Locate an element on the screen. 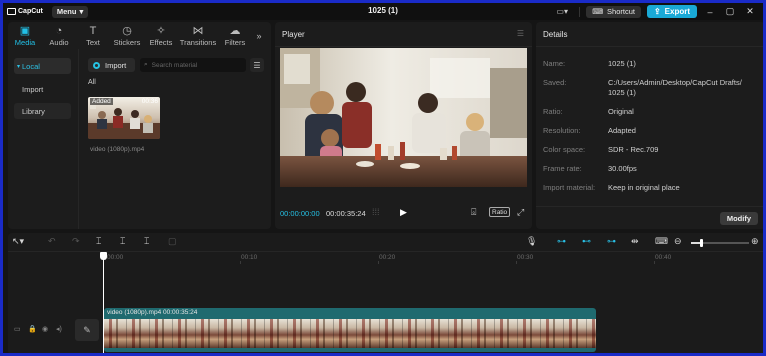 The image size is (766, 356). fullscreen-button: ⤢ is located at coordinates (520, 212).